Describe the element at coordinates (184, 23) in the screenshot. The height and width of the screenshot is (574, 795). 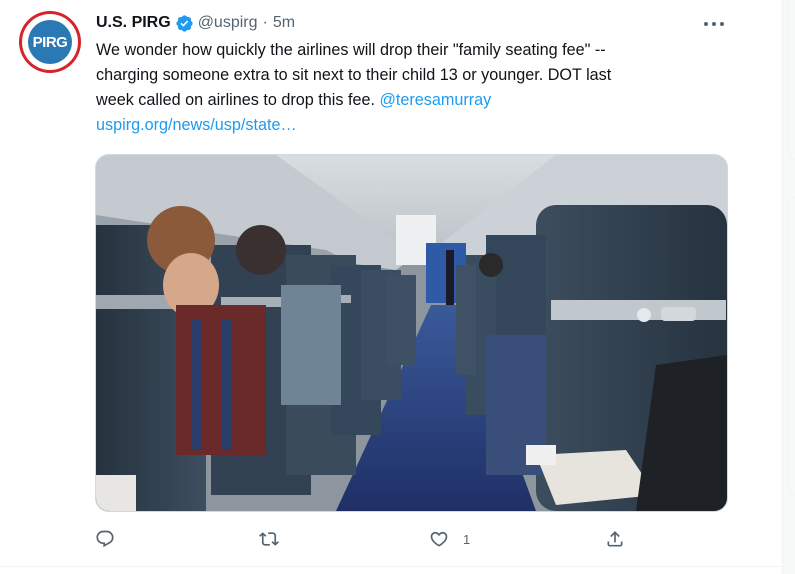
I see `verified-badge-icon` at that location.